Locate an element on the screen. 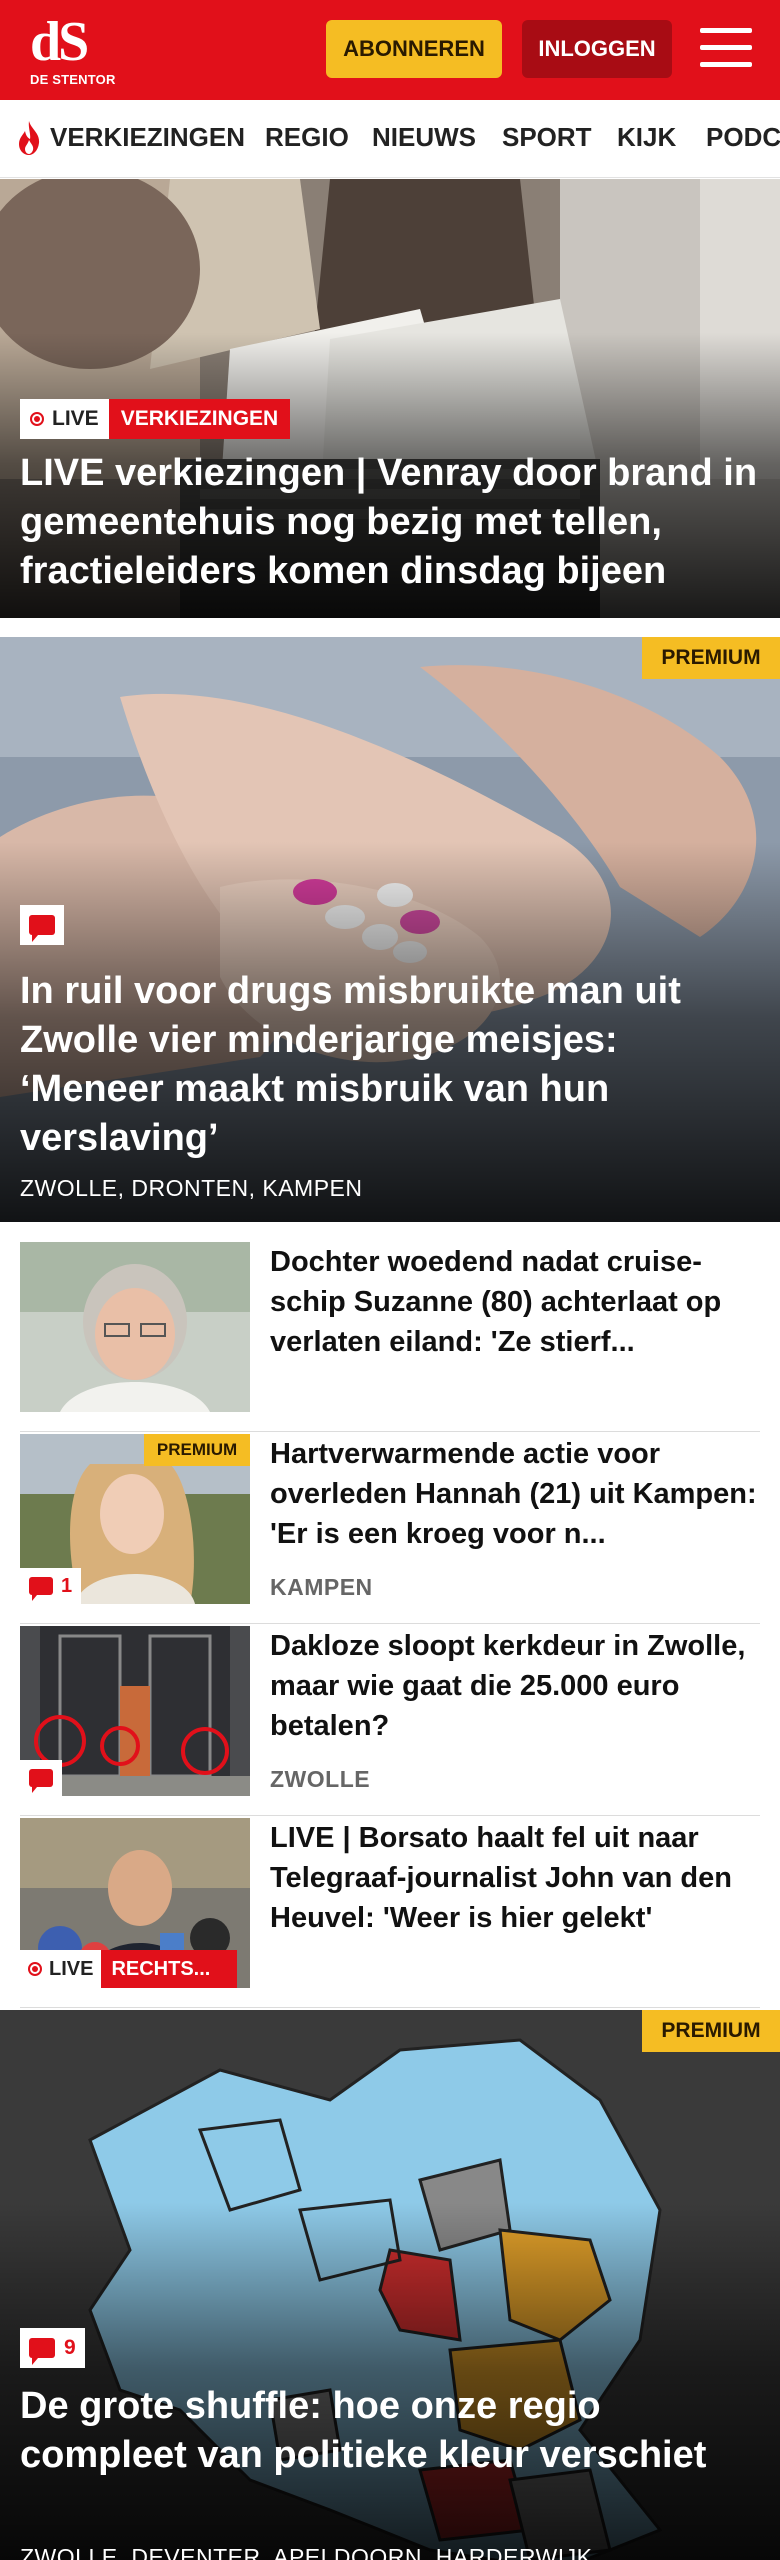 Image resolution: width=780 pixels, height=2560 pixels. nav-item-regio: REGIO is located at coordinates (307, 137).